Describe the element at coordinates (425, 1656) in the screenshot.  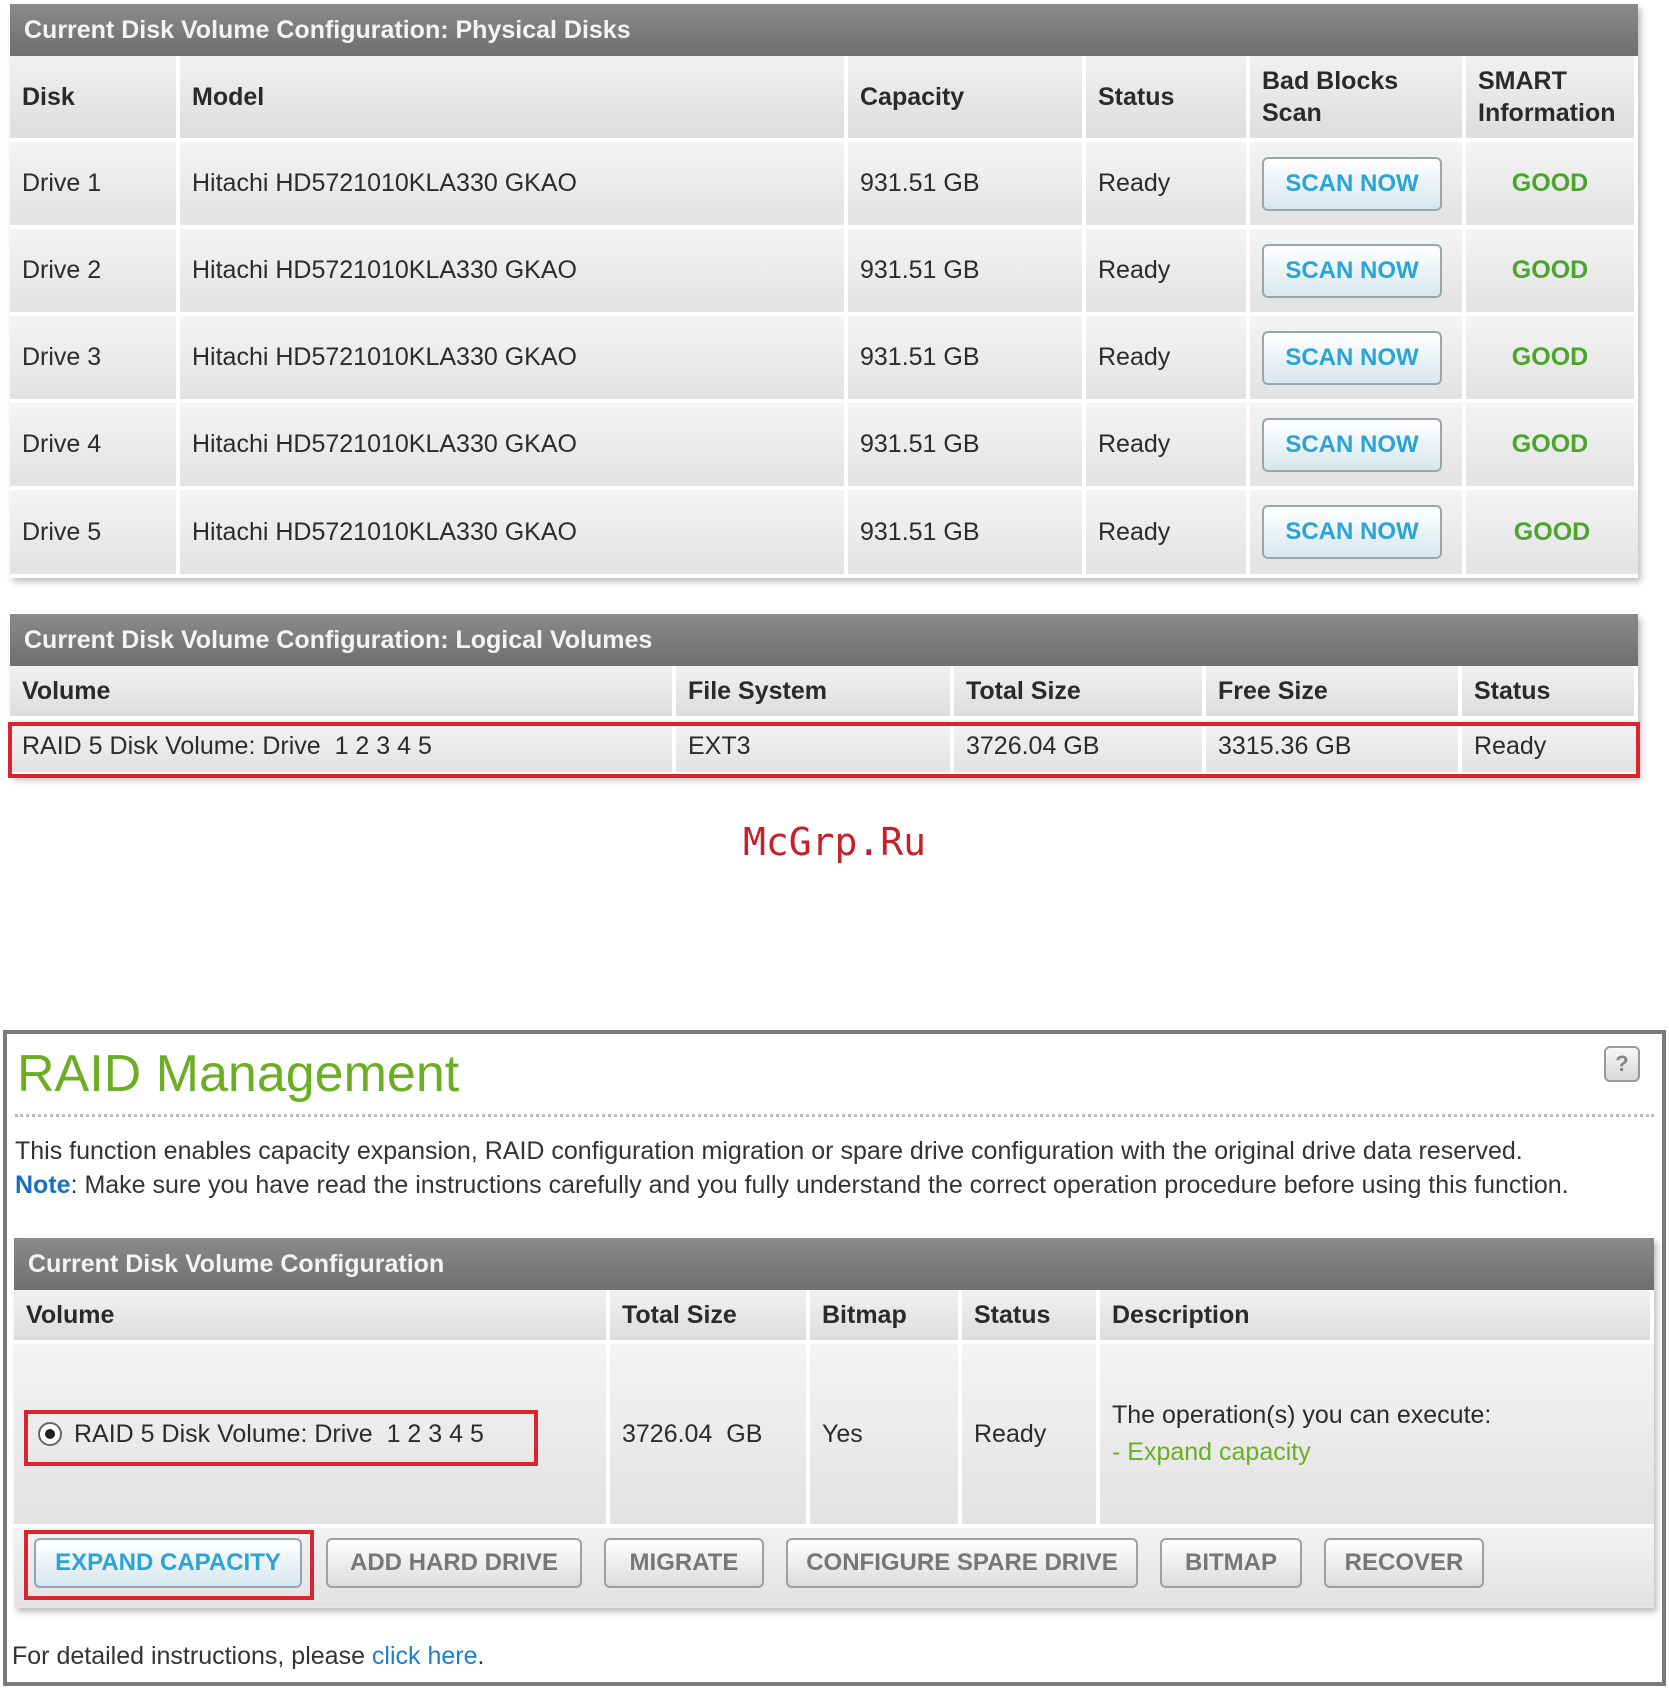
I see `click-here-link: click here` at that location.